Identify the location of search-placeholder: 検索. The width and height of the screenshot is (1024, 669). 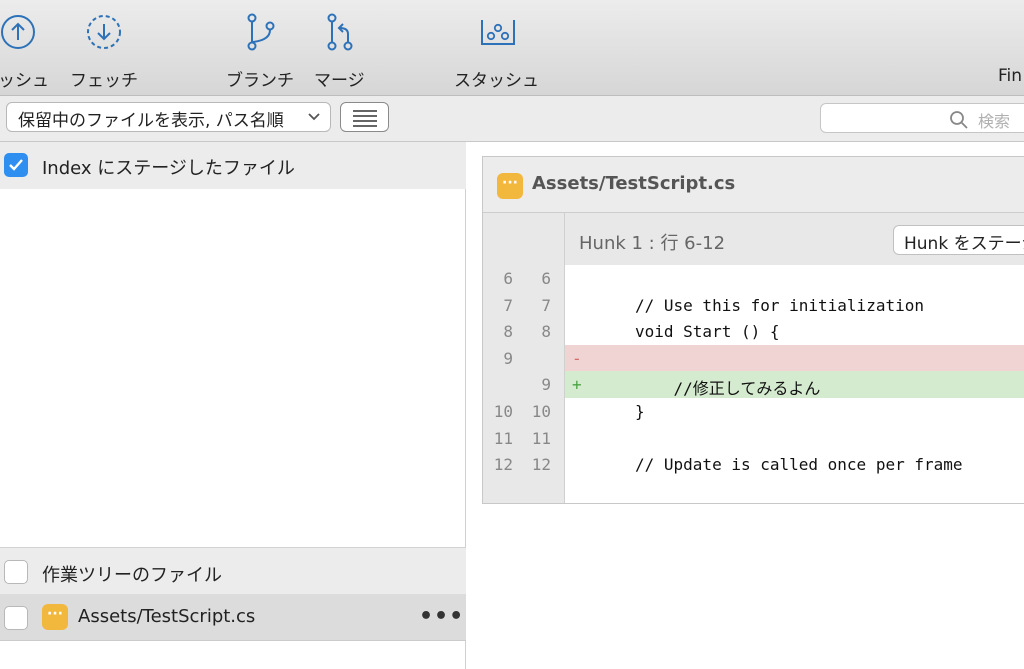
(994, 121).